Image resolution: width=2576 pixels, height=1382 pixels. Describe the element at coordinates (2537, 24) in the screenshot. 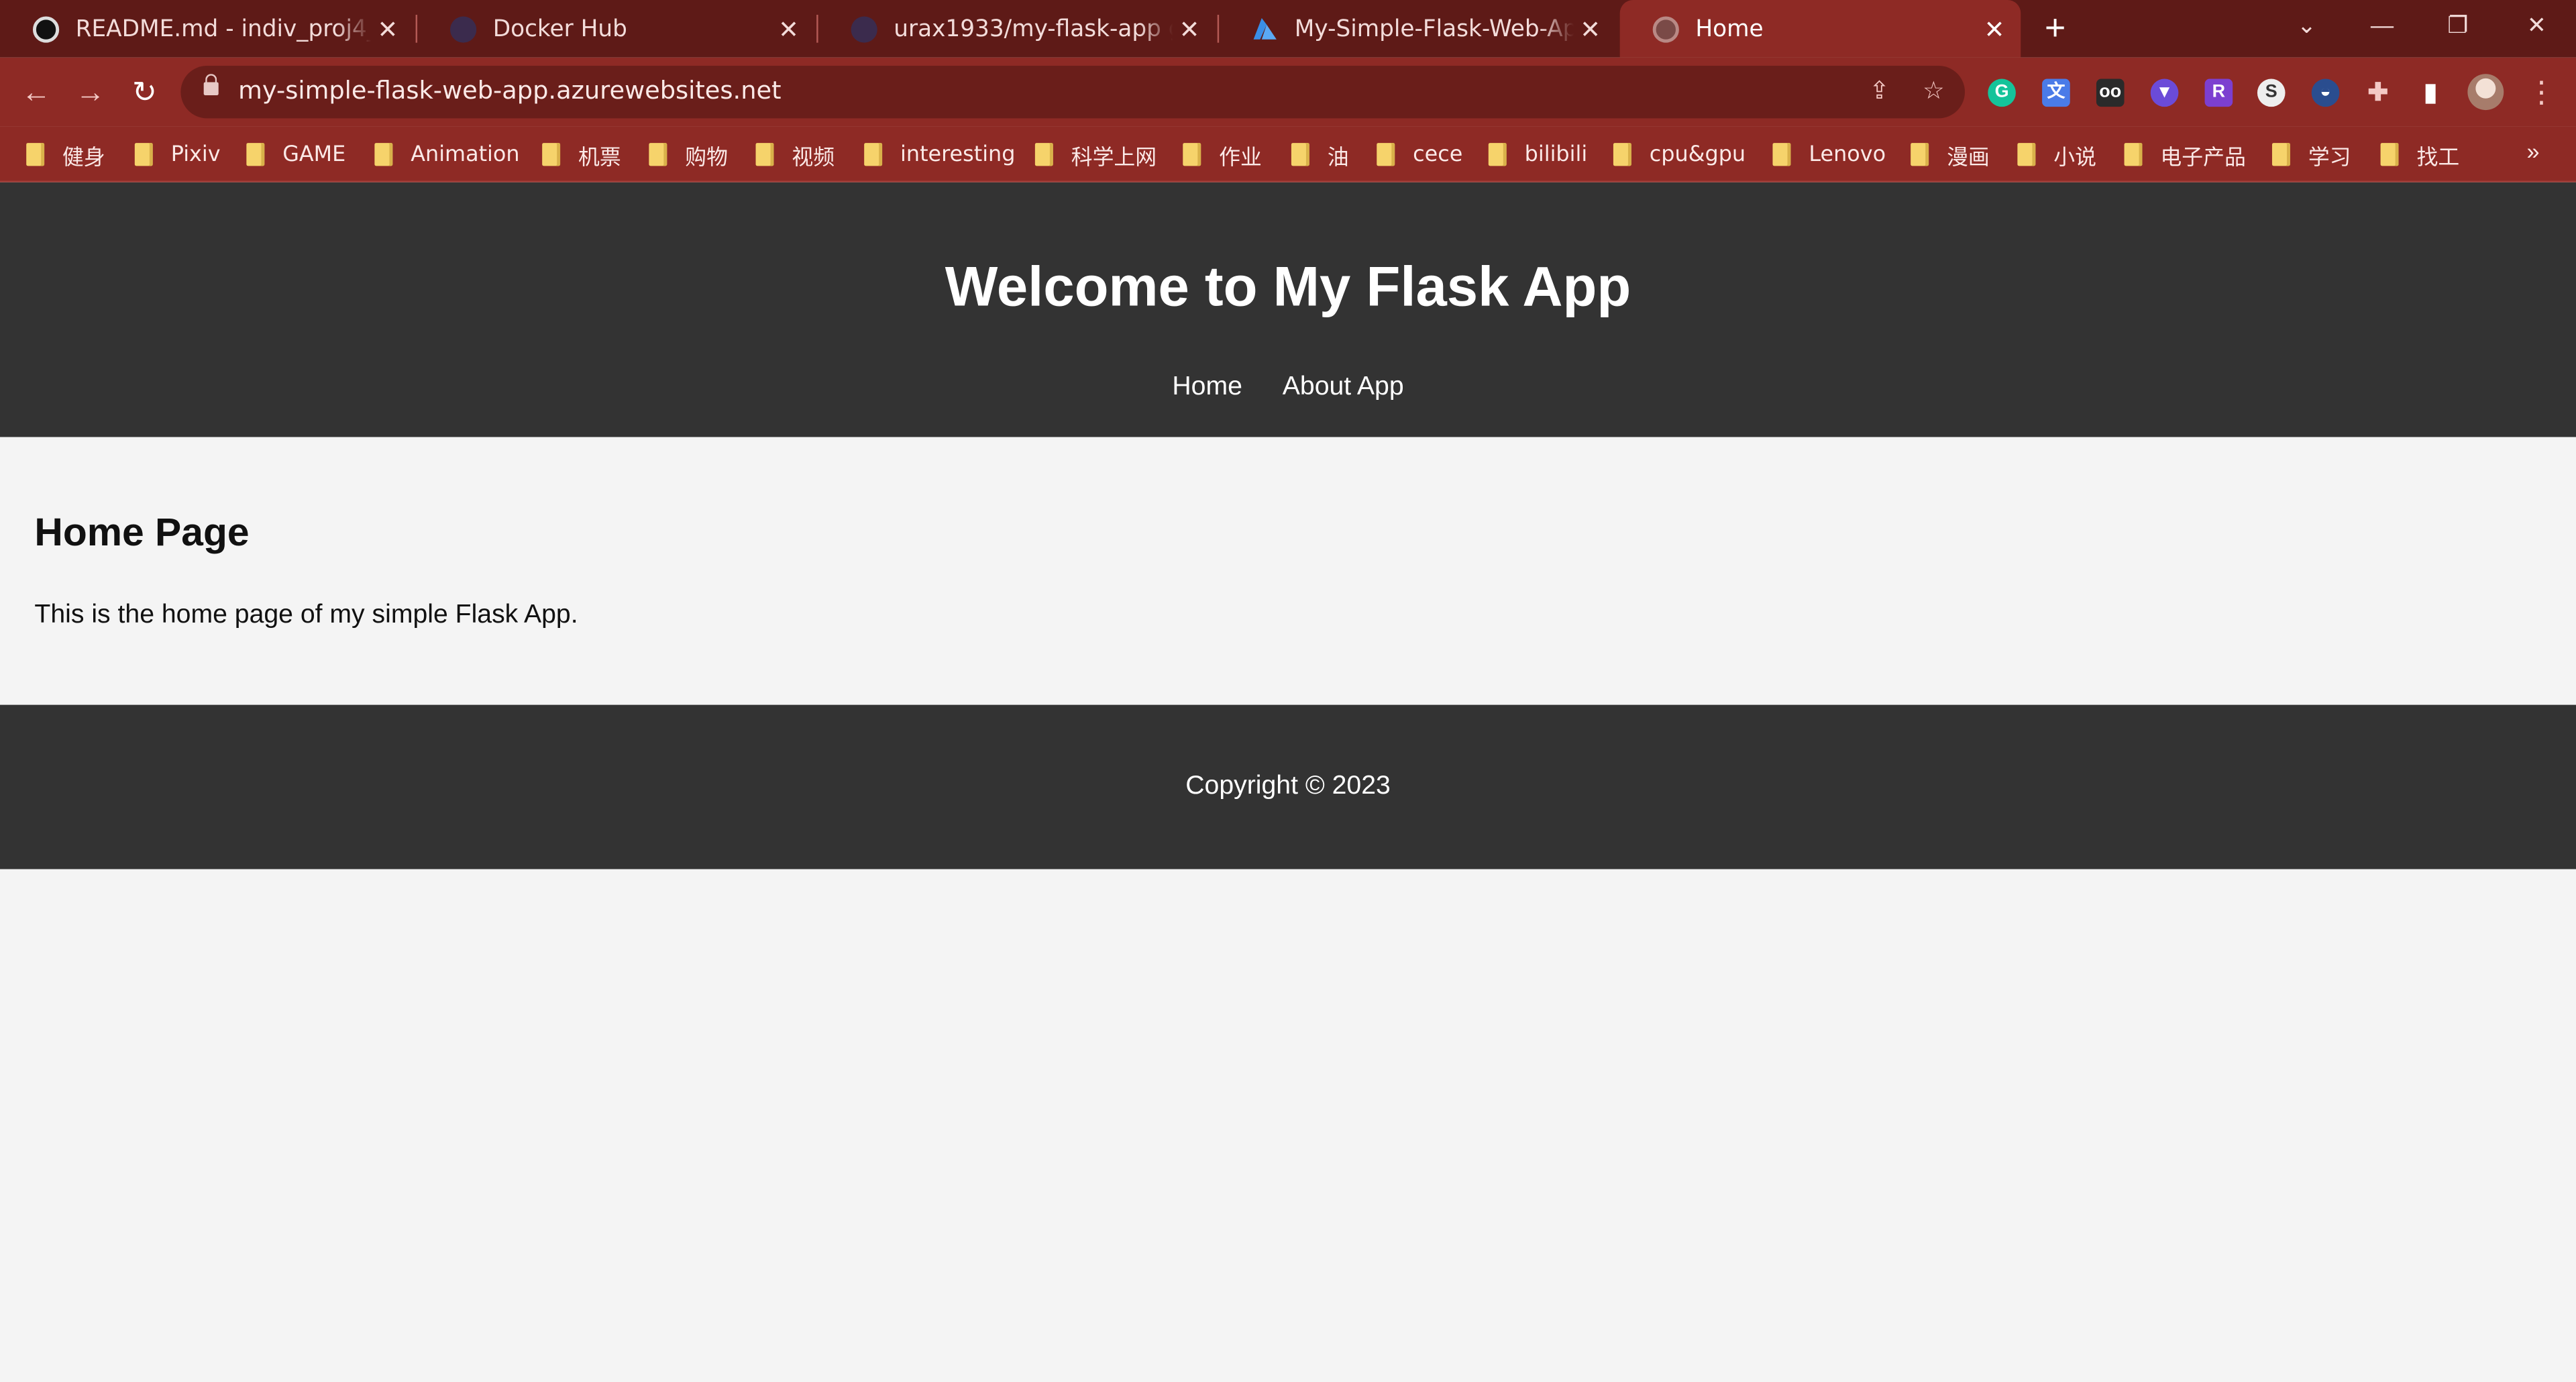

I see `close-window-button: ✕` at that location.